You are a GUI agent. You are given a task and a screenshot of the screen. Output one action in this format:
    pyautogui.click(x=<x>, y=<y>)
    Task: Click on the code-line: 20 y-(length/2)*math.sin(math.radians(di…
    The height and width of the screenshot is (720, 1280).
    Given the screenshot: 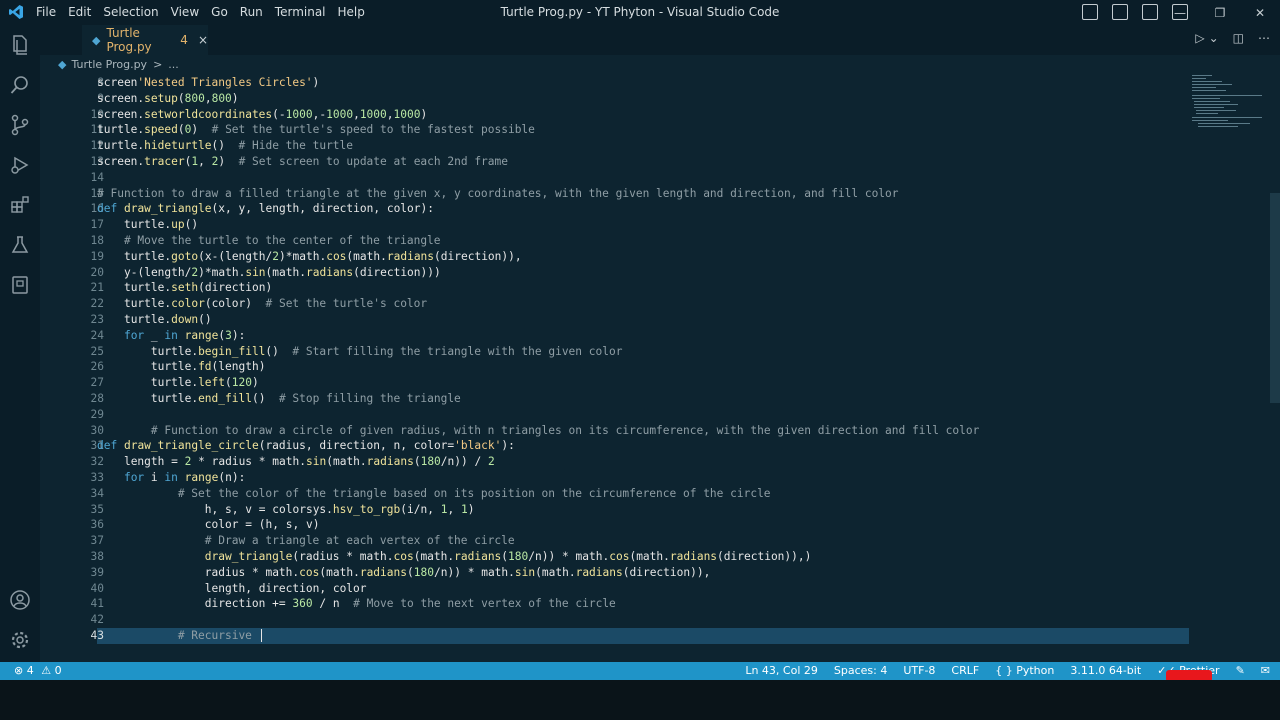 What is the action you would take?
    pyautogui.click(x=630, y=273)
    